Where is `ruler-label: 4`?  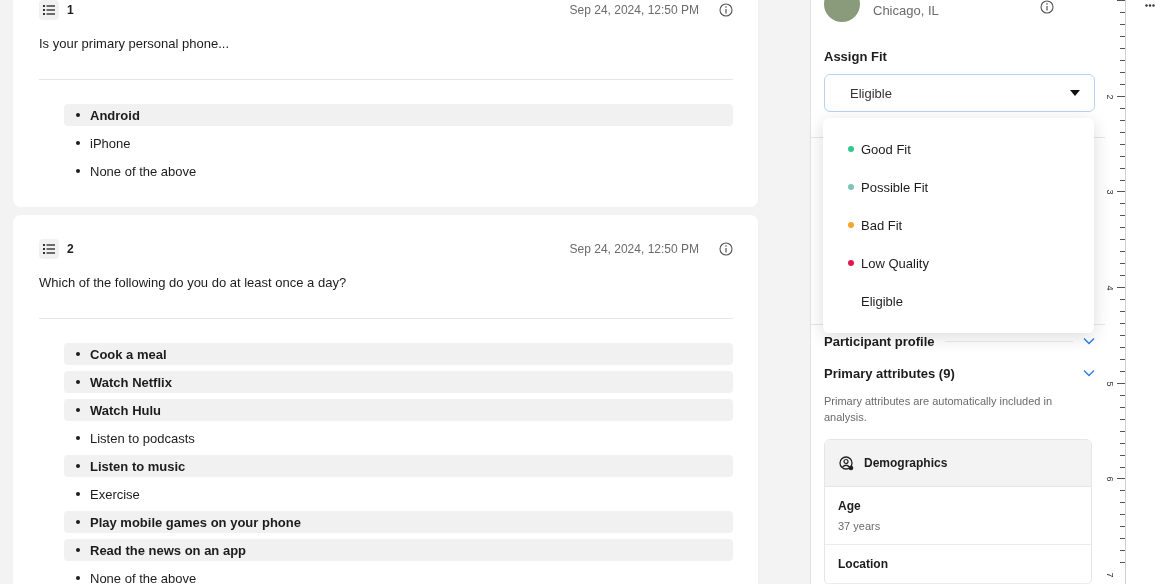 ruler-label: 4 is located at coordinates (1109, 288).